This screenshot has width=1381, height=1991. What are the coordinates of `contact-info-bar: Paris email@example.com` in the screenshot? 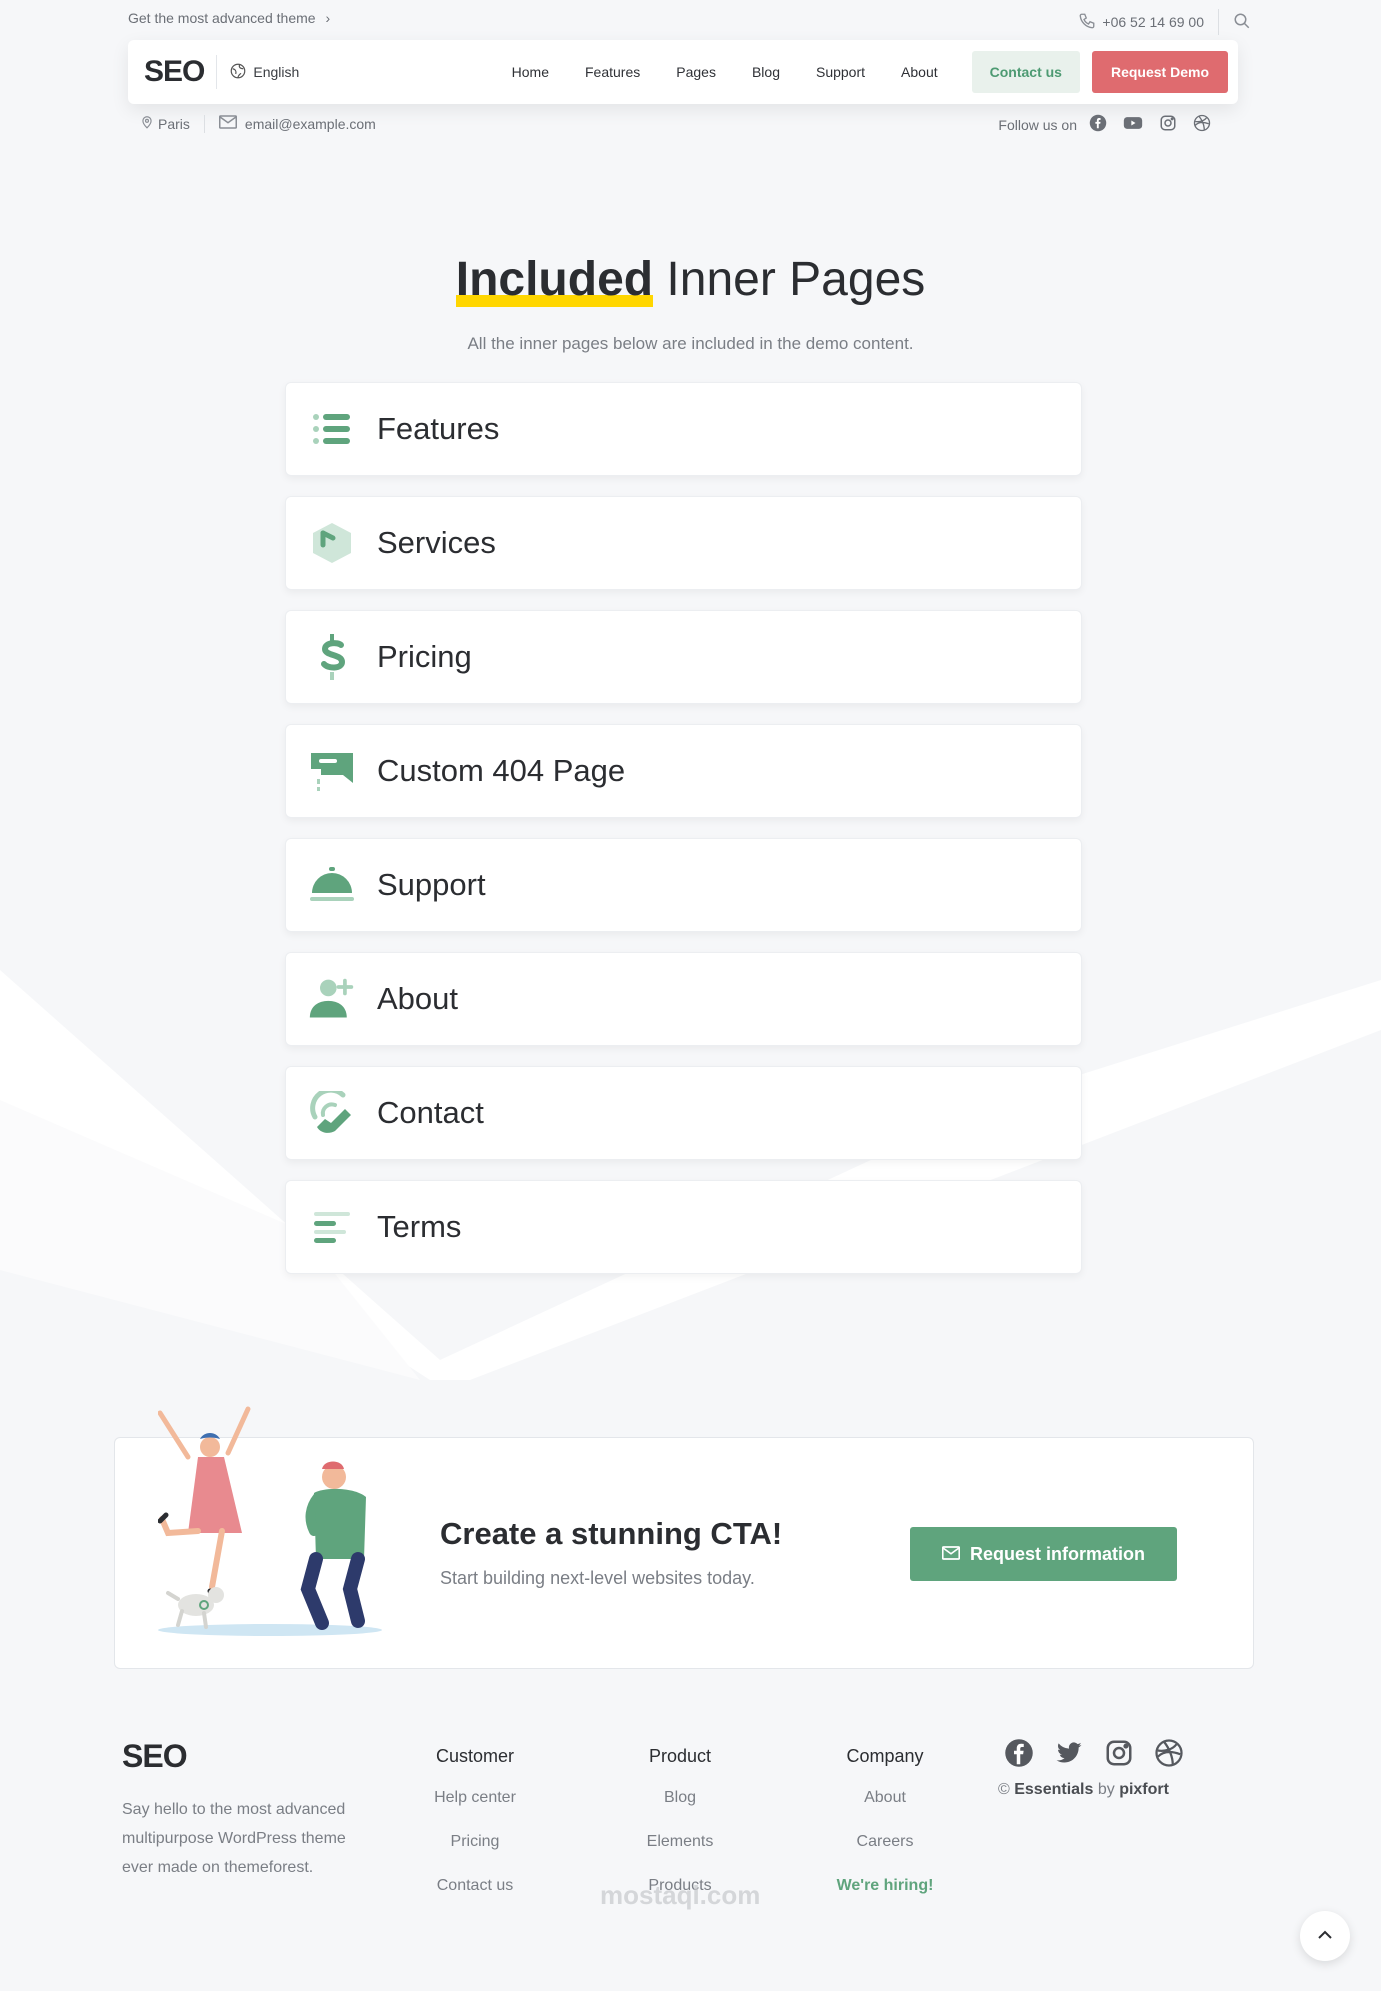 It's located at (258, 123).